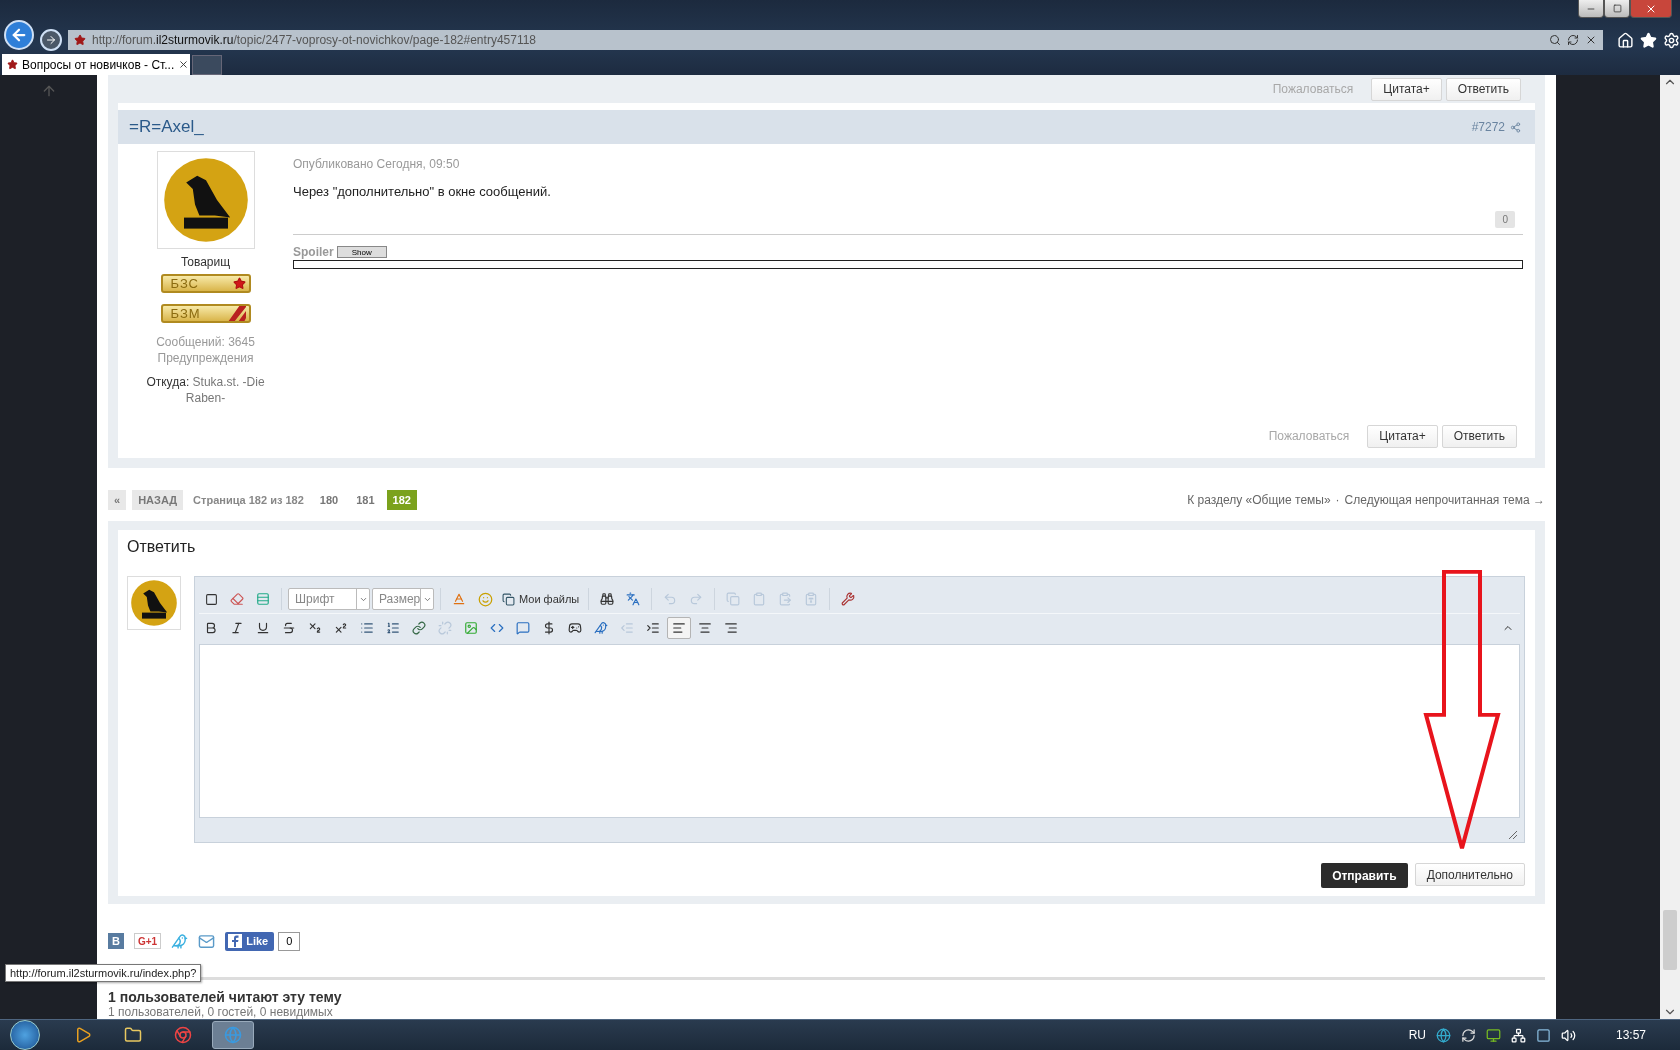 The height and width of the screenshot is (1050, 1680). What do you see at coordinates (1505, 219) in the screenshot?
I see `reputation-count: 0` at bounding box center [1505, 219].